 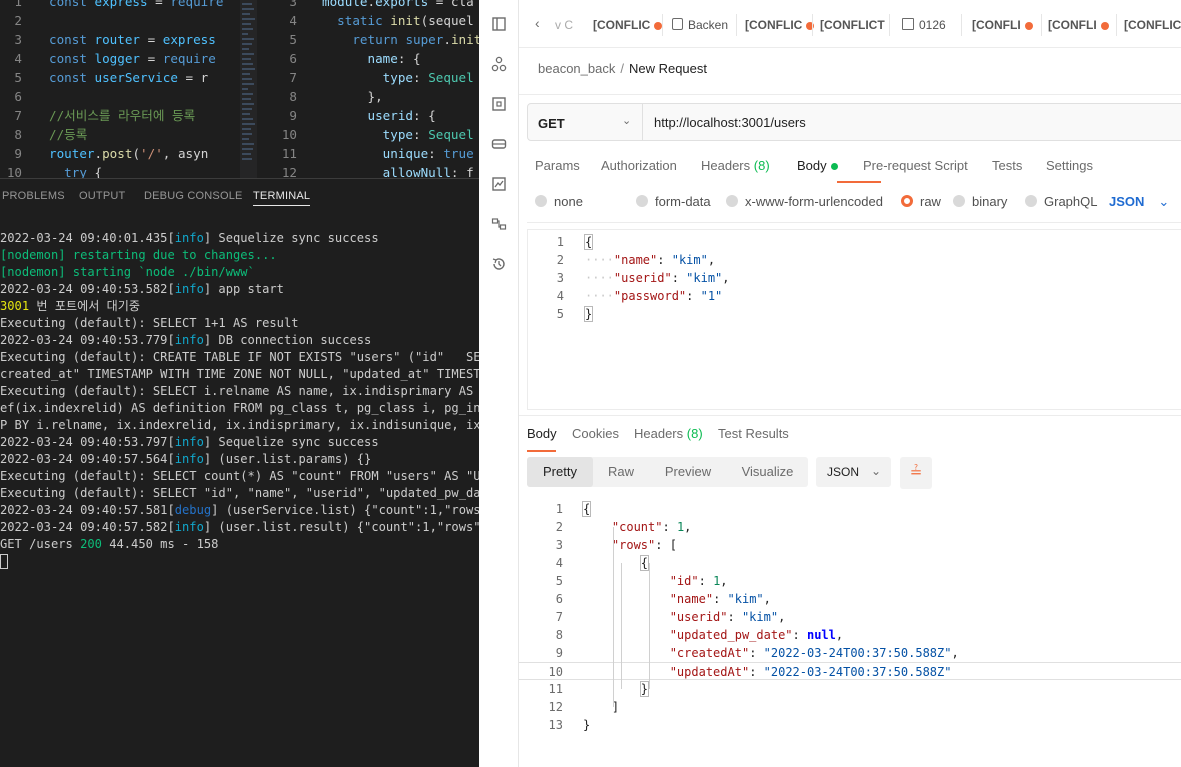 What do you see at coordinates (542, 433) in the screenshot?
I see `tab-response-body: Body` at bounding box center [542, 433].